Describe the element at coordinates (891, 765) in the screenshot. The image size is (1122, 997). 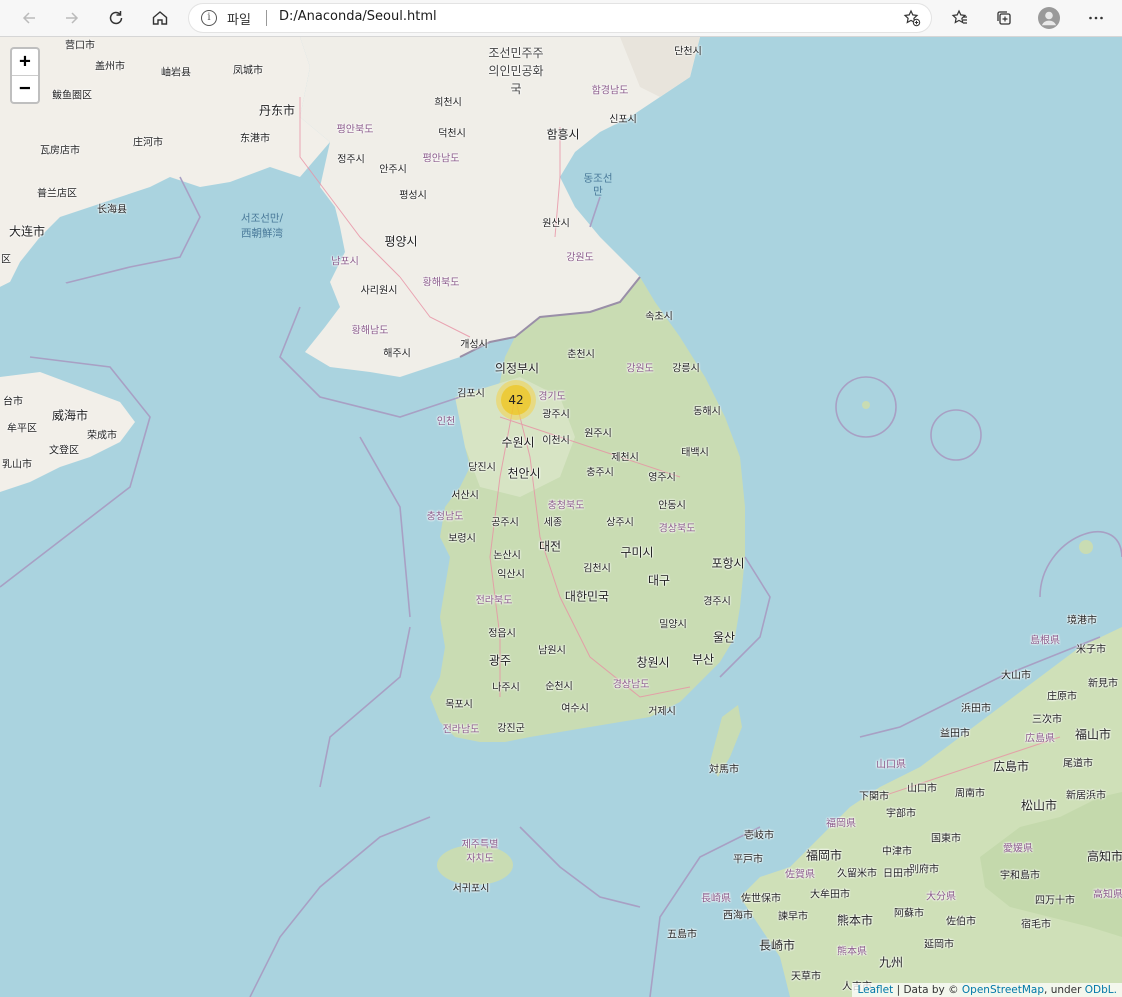
I see `province-label: 山口県` at that location.